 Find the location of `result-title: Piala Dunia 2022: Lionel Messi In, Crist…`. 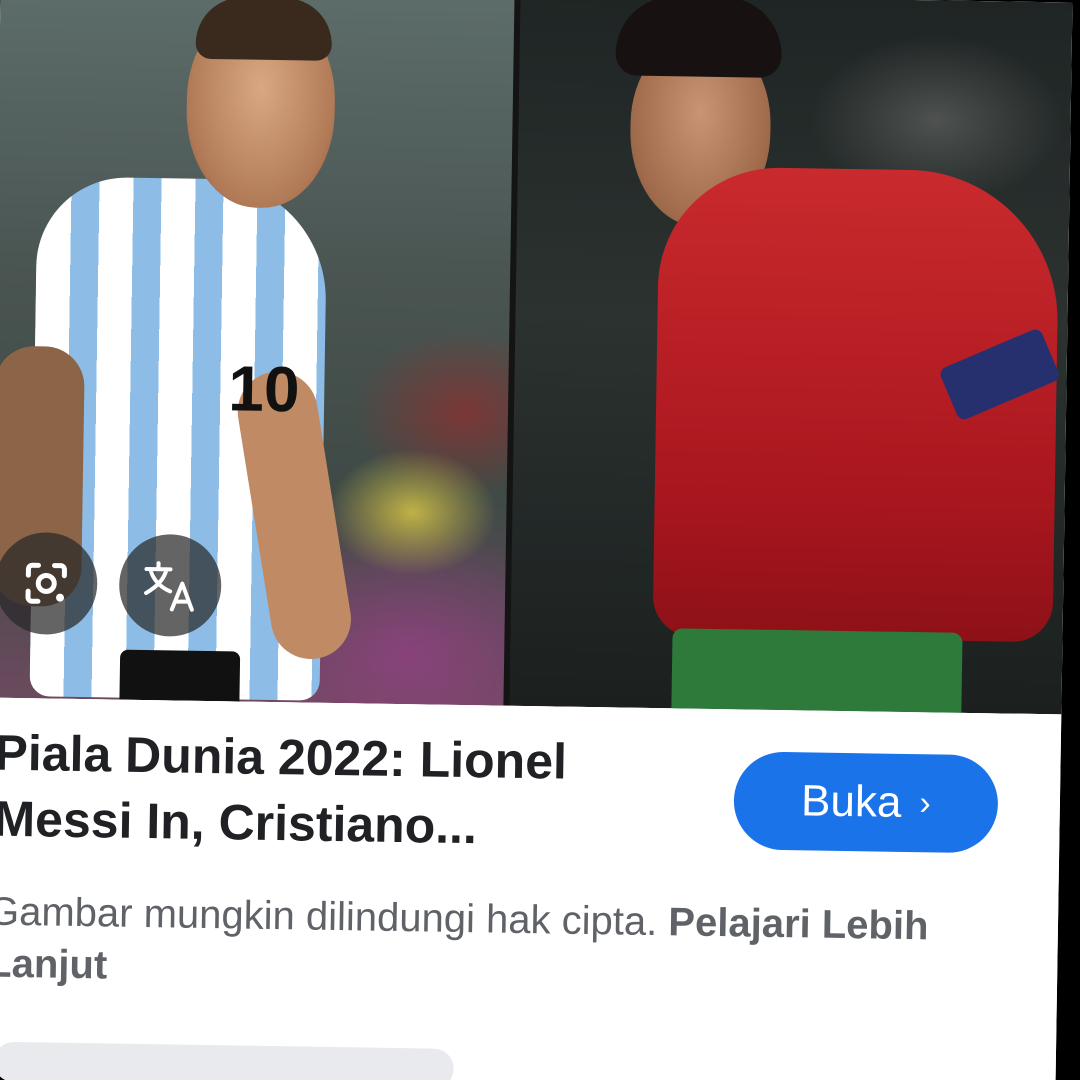

result-title: Piala Dunia 2022: Lionel Messi In, Crist… is located at coordinates (347, 791).